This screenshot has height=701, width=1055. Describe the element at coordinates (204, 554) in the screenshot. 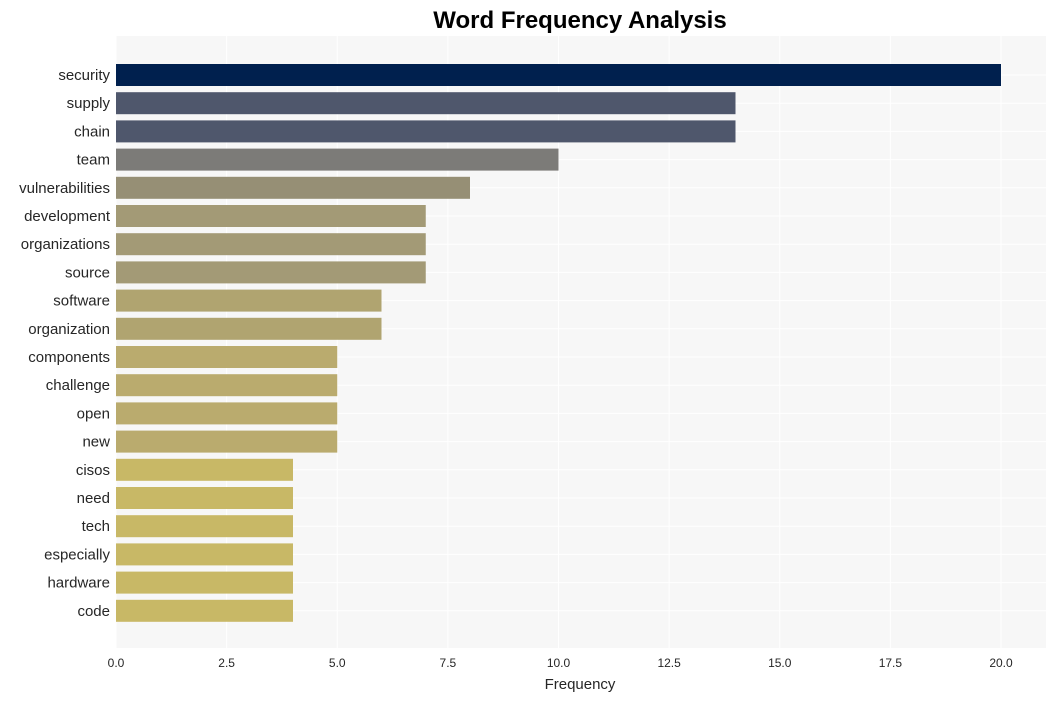

I see `bar-especially` at that location.